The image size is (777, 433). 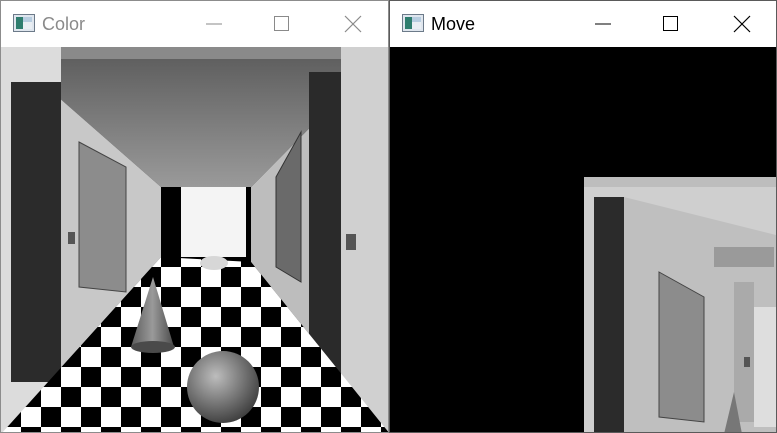 I want to click on color-window-titlebar: Color, so click(x=194, y=24).